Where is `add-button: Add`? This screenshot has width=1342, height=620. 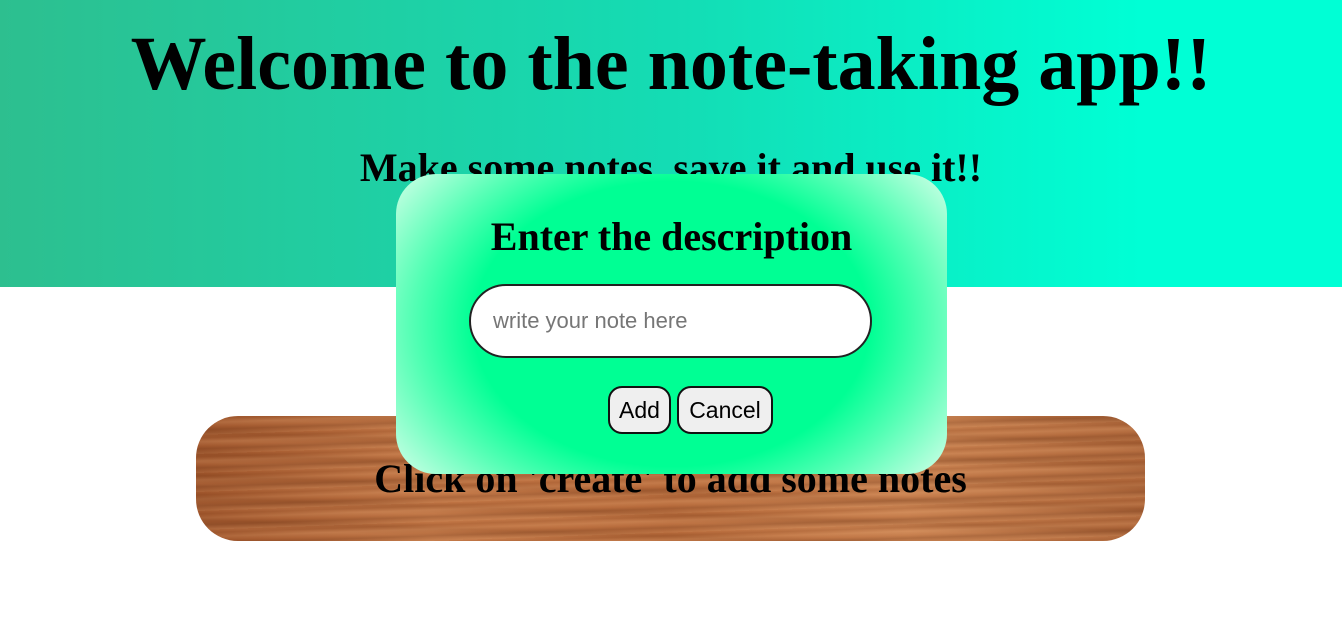 add-button: Add is located at coordinates (639, 410).